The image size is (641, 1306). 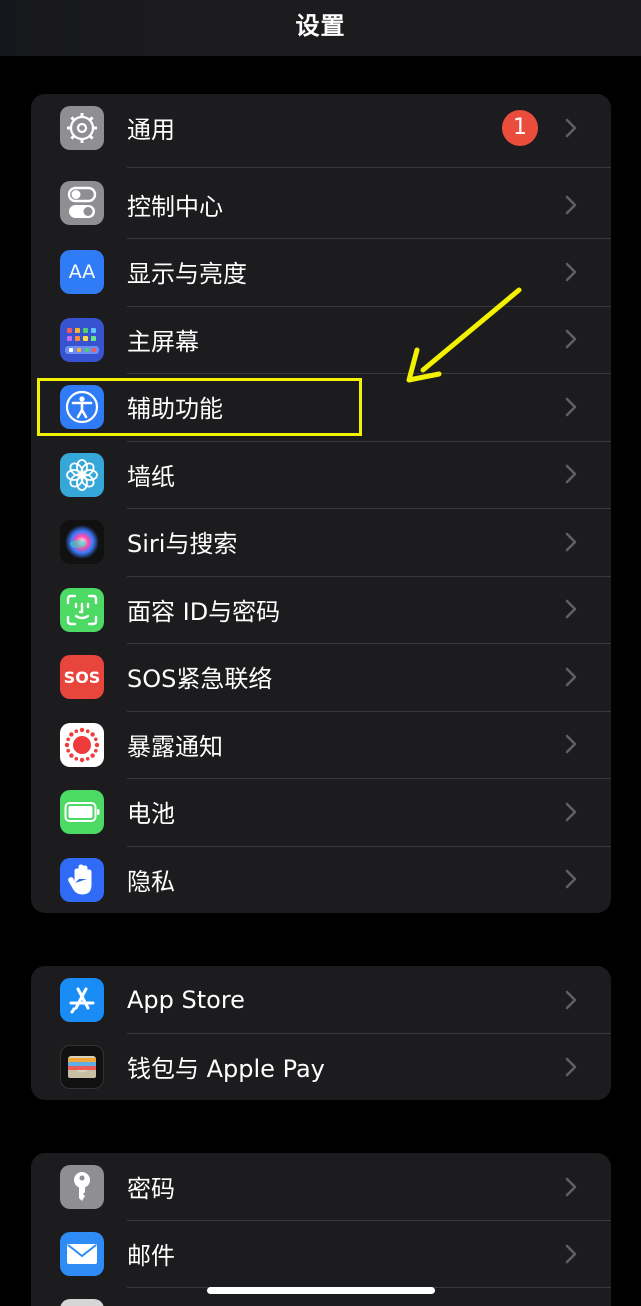 What do you see at coordinates (321, 744) in the screenshot?
I see `settings-row-exposure-notifications: 暴露通知` at bounding box center [321, 744].